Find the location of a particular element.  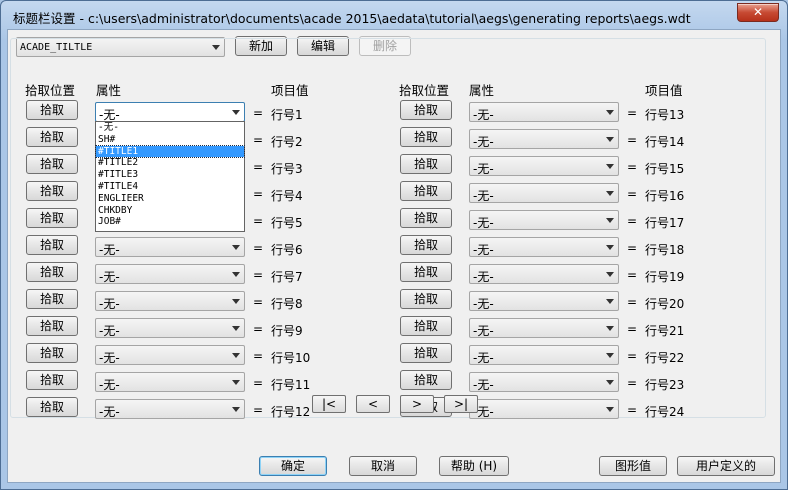

nav-next-button: > is located at coordinates (417, 404).